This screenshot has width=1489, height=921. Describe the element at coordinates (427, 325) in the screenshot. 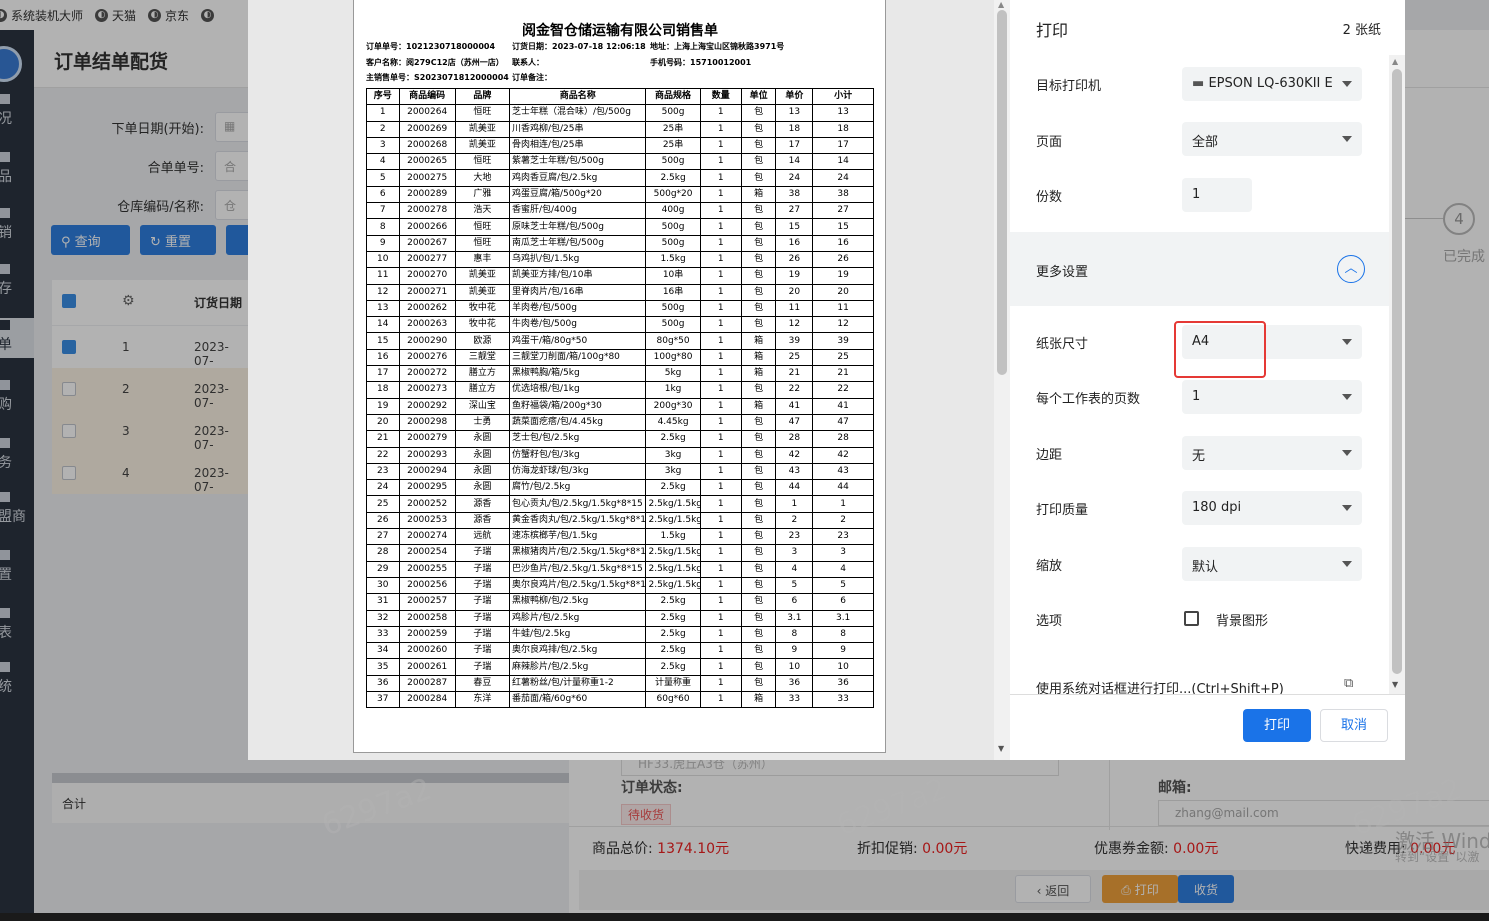

I see `receipt-cell: 2000263` at that location.